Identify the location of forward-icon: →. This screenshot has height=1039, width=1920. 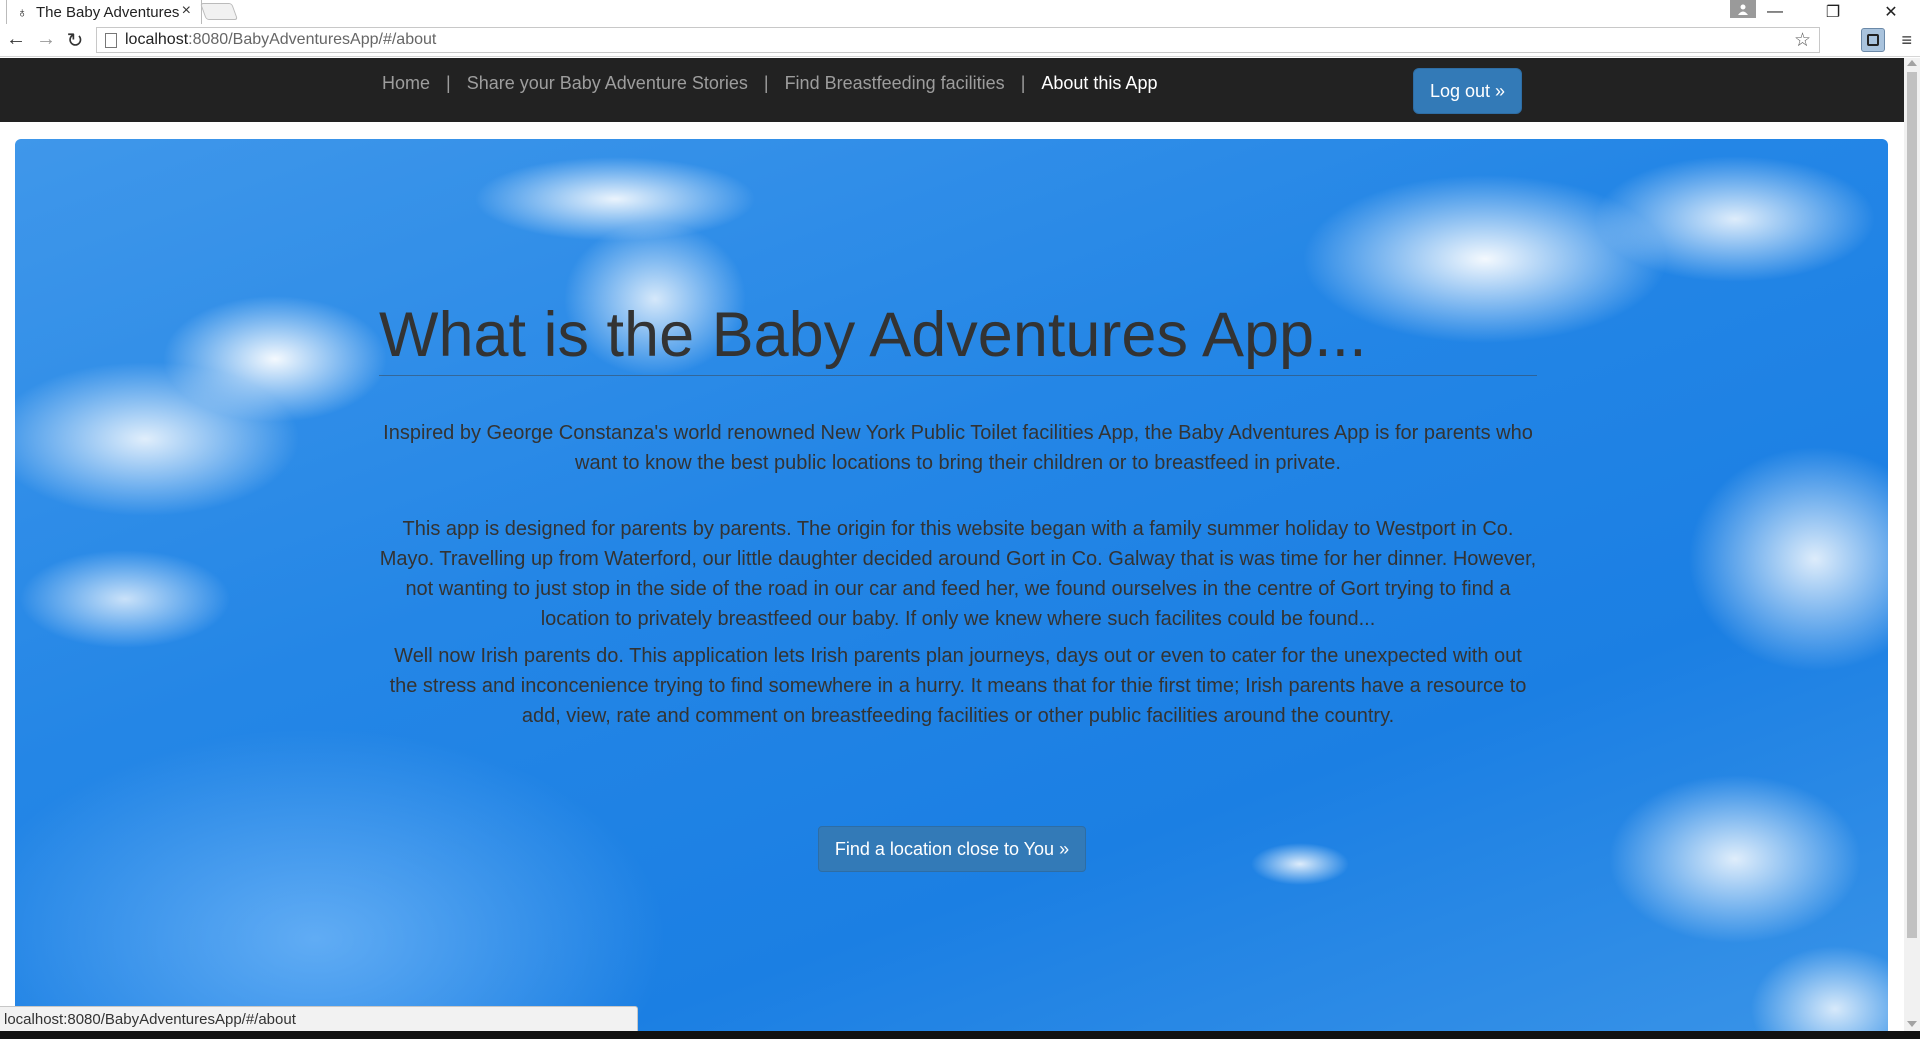
(46, 39).